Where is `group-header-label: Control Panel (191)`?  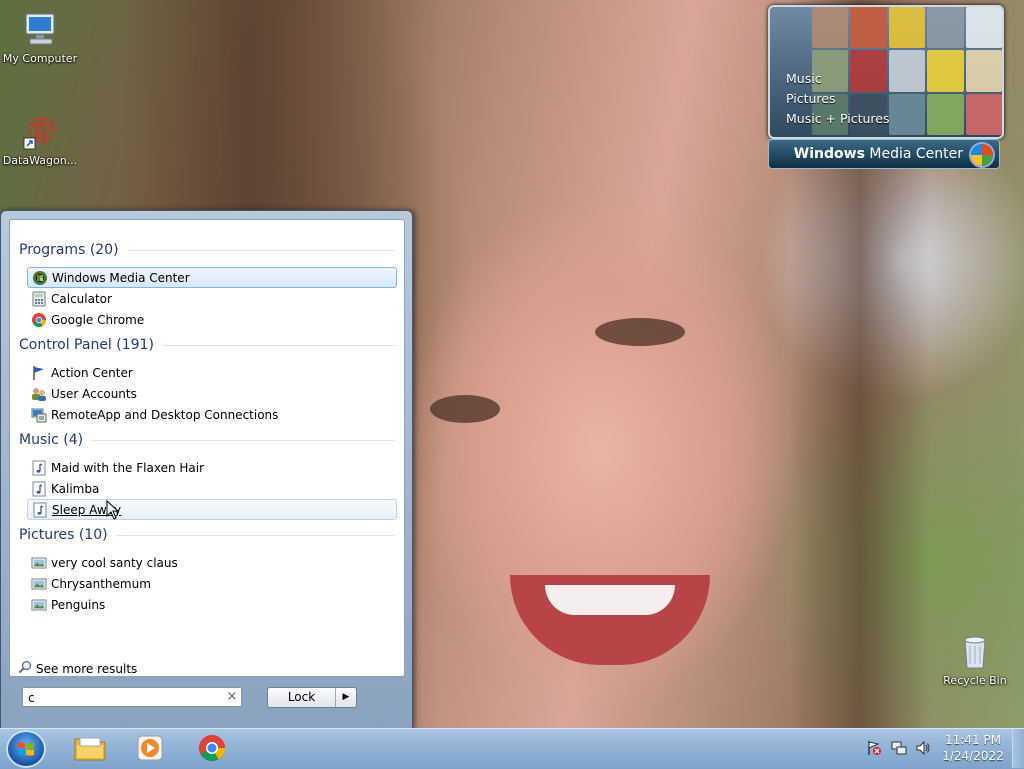 group-header-label: Control Panel (191) is located at coordinates (86, 345).